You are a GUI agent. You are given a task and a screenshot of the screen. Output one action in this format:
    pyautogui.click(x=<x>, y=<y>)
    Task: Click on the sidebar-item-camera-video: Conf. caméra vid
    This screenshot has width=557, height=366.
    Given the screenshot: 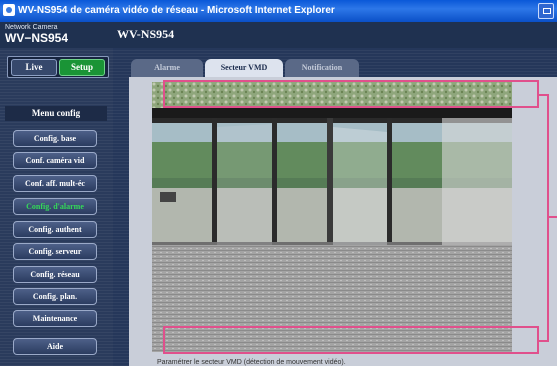 What is the action you would take?
    pyautogui.click(x=55, y=160)
    